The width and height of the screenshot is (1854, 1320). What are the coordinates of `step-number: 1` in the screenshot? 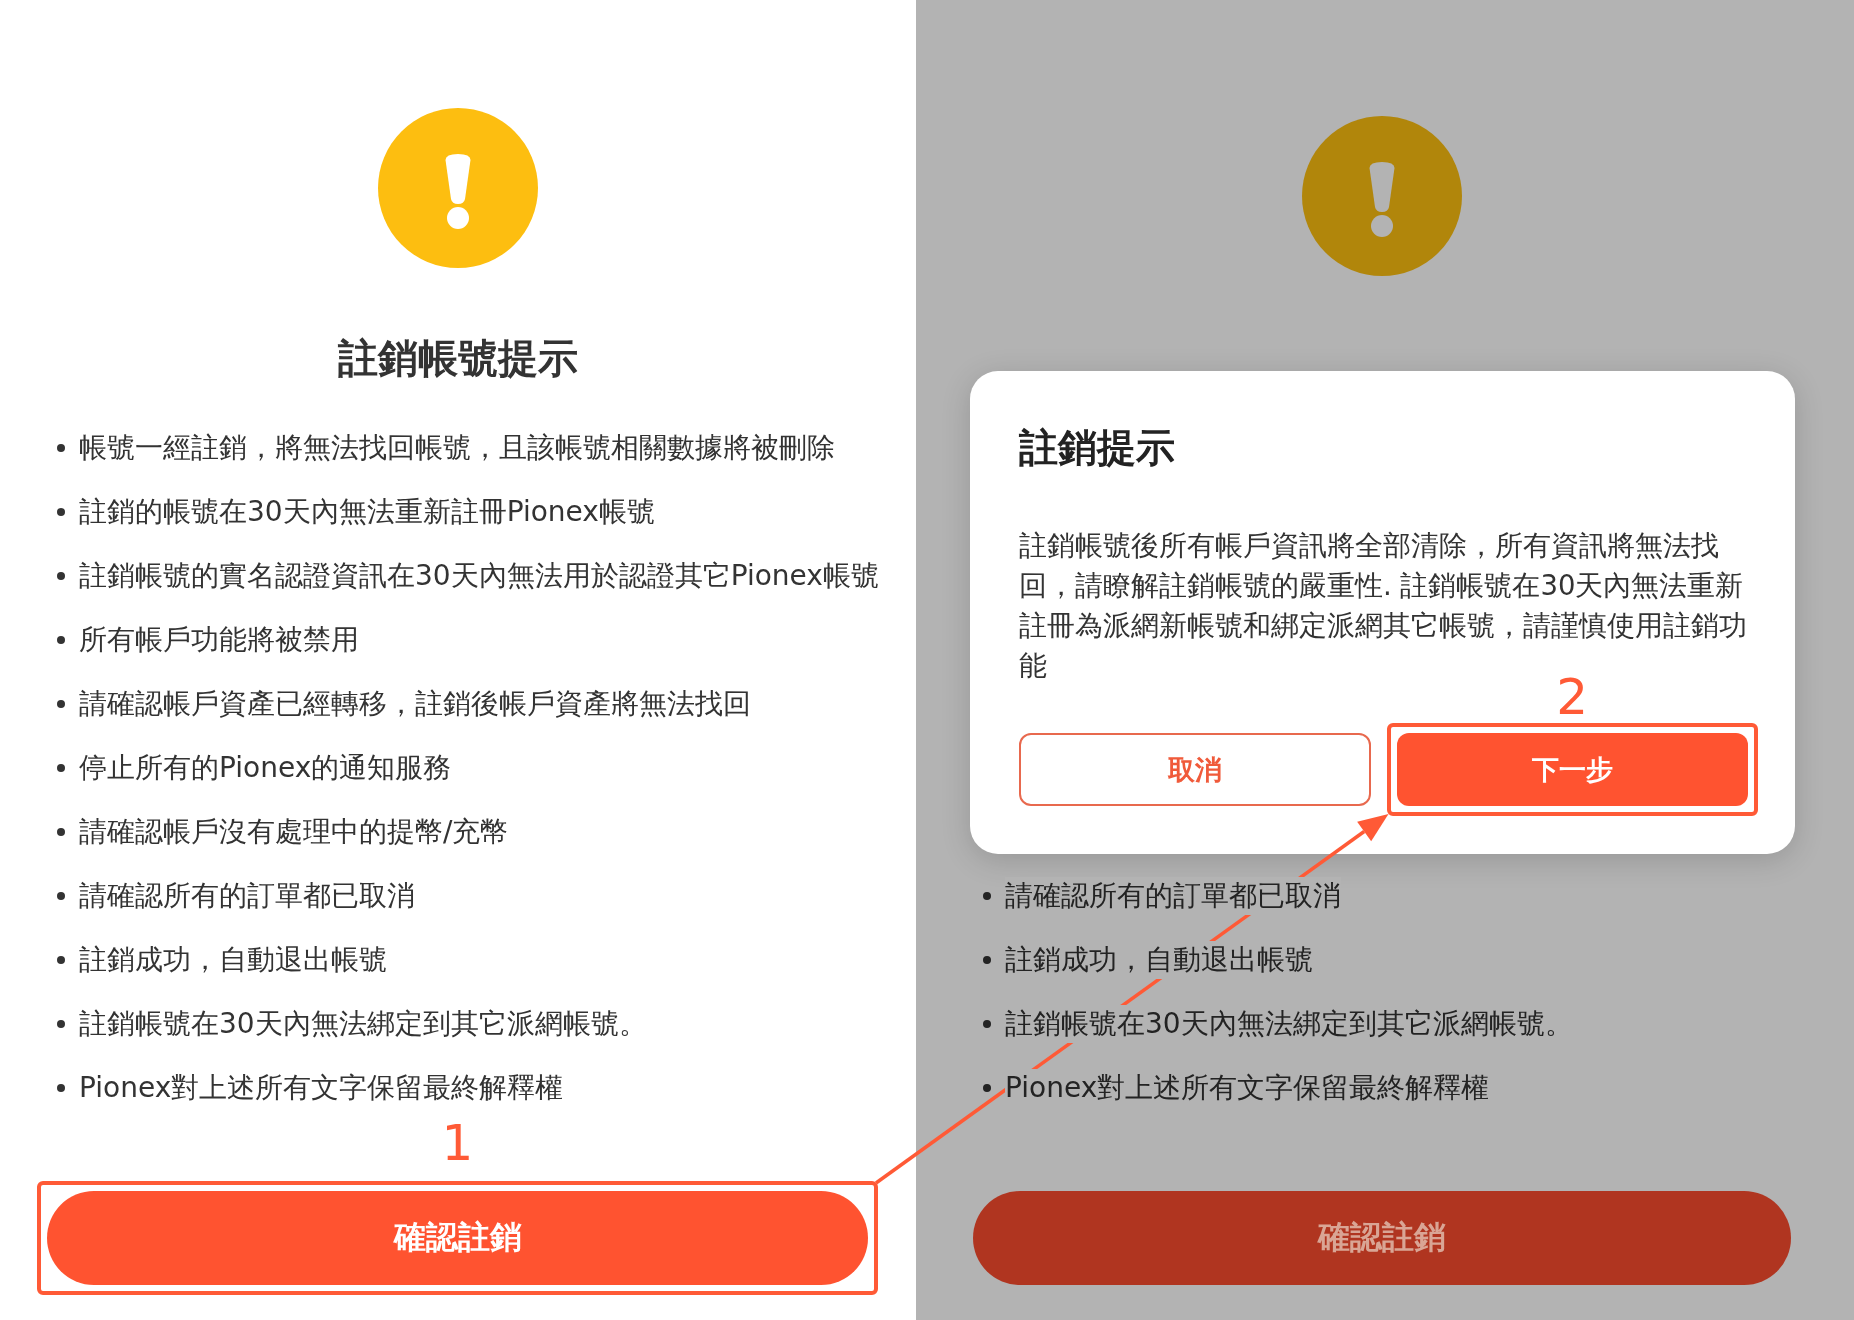 It's located at (457, 1143).